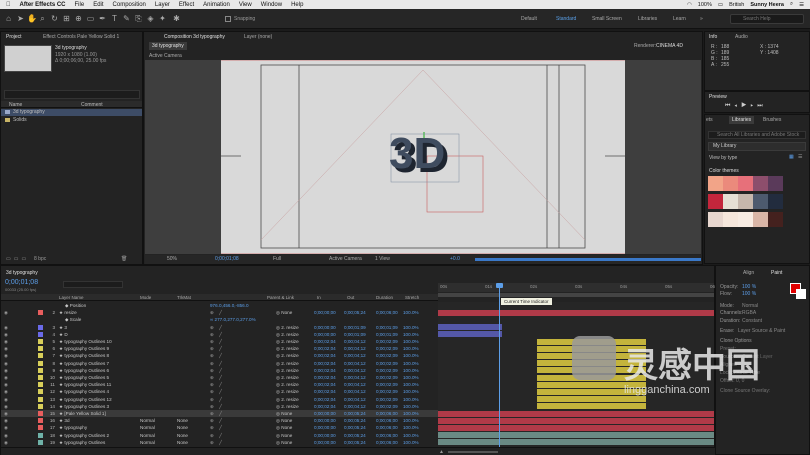 Image resolution: width=810 pixels, height=455 pixels. I want to click on list-view-icon: ☰, so click(800, 157).